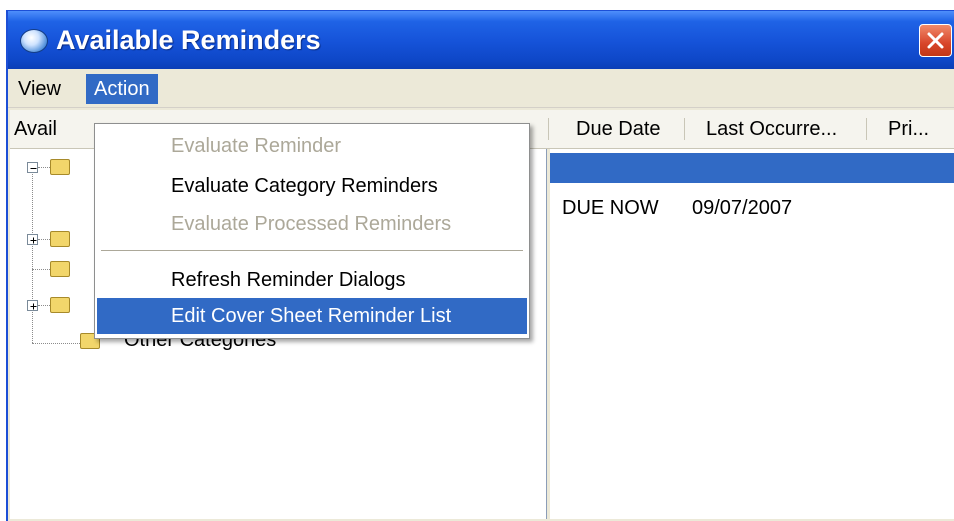 This screenshot has height=521, width=954. What do you see at coordinates (481, 88) in the screenshot?
I see `menu-bar: View Action` at bounding box center [481, 88].